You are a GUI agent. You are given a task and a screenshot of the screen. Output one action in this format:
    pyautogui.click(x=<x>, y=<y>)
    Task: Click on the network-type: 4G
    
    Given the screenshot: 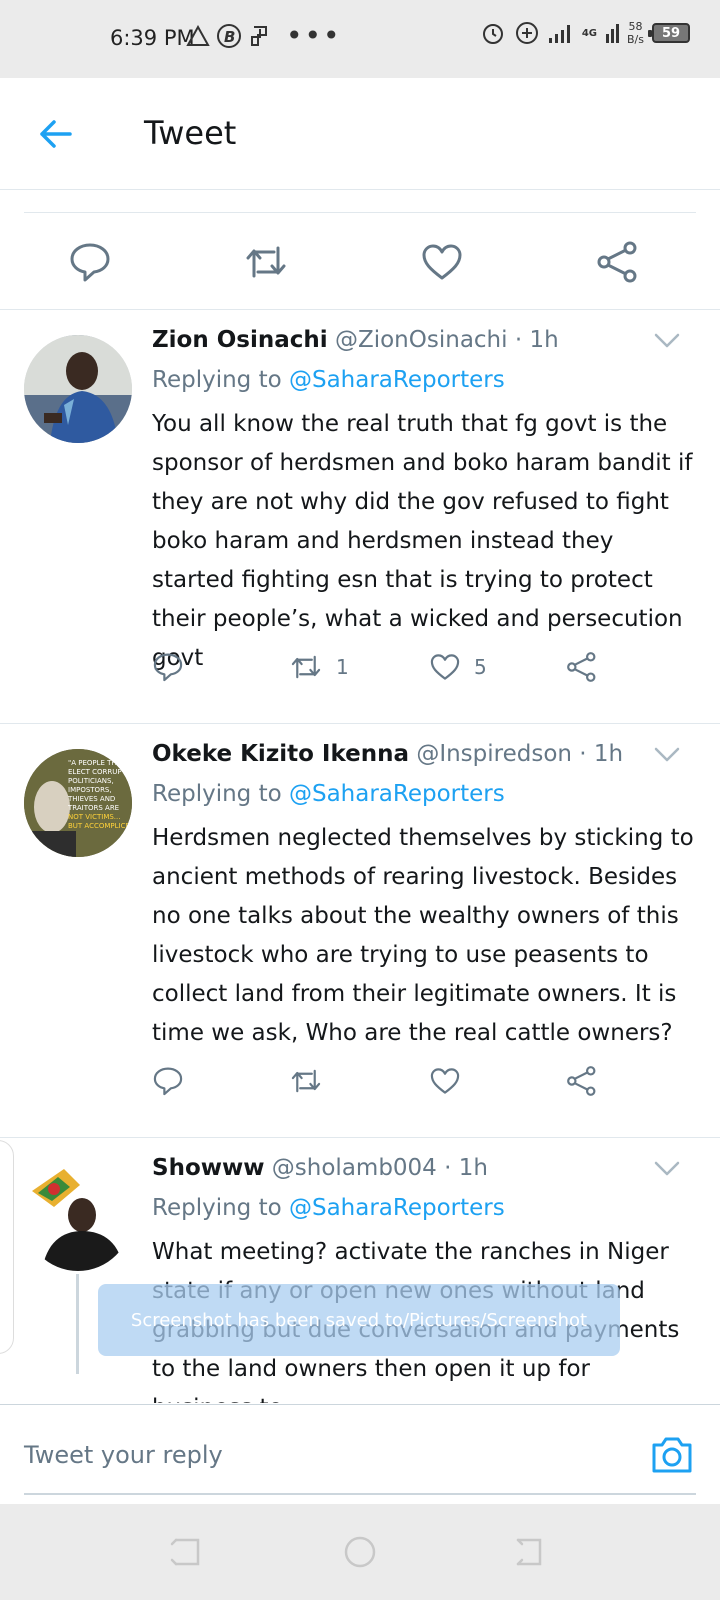 What is the action you would take?
    pyautogui.click(x=589, y=33)
    